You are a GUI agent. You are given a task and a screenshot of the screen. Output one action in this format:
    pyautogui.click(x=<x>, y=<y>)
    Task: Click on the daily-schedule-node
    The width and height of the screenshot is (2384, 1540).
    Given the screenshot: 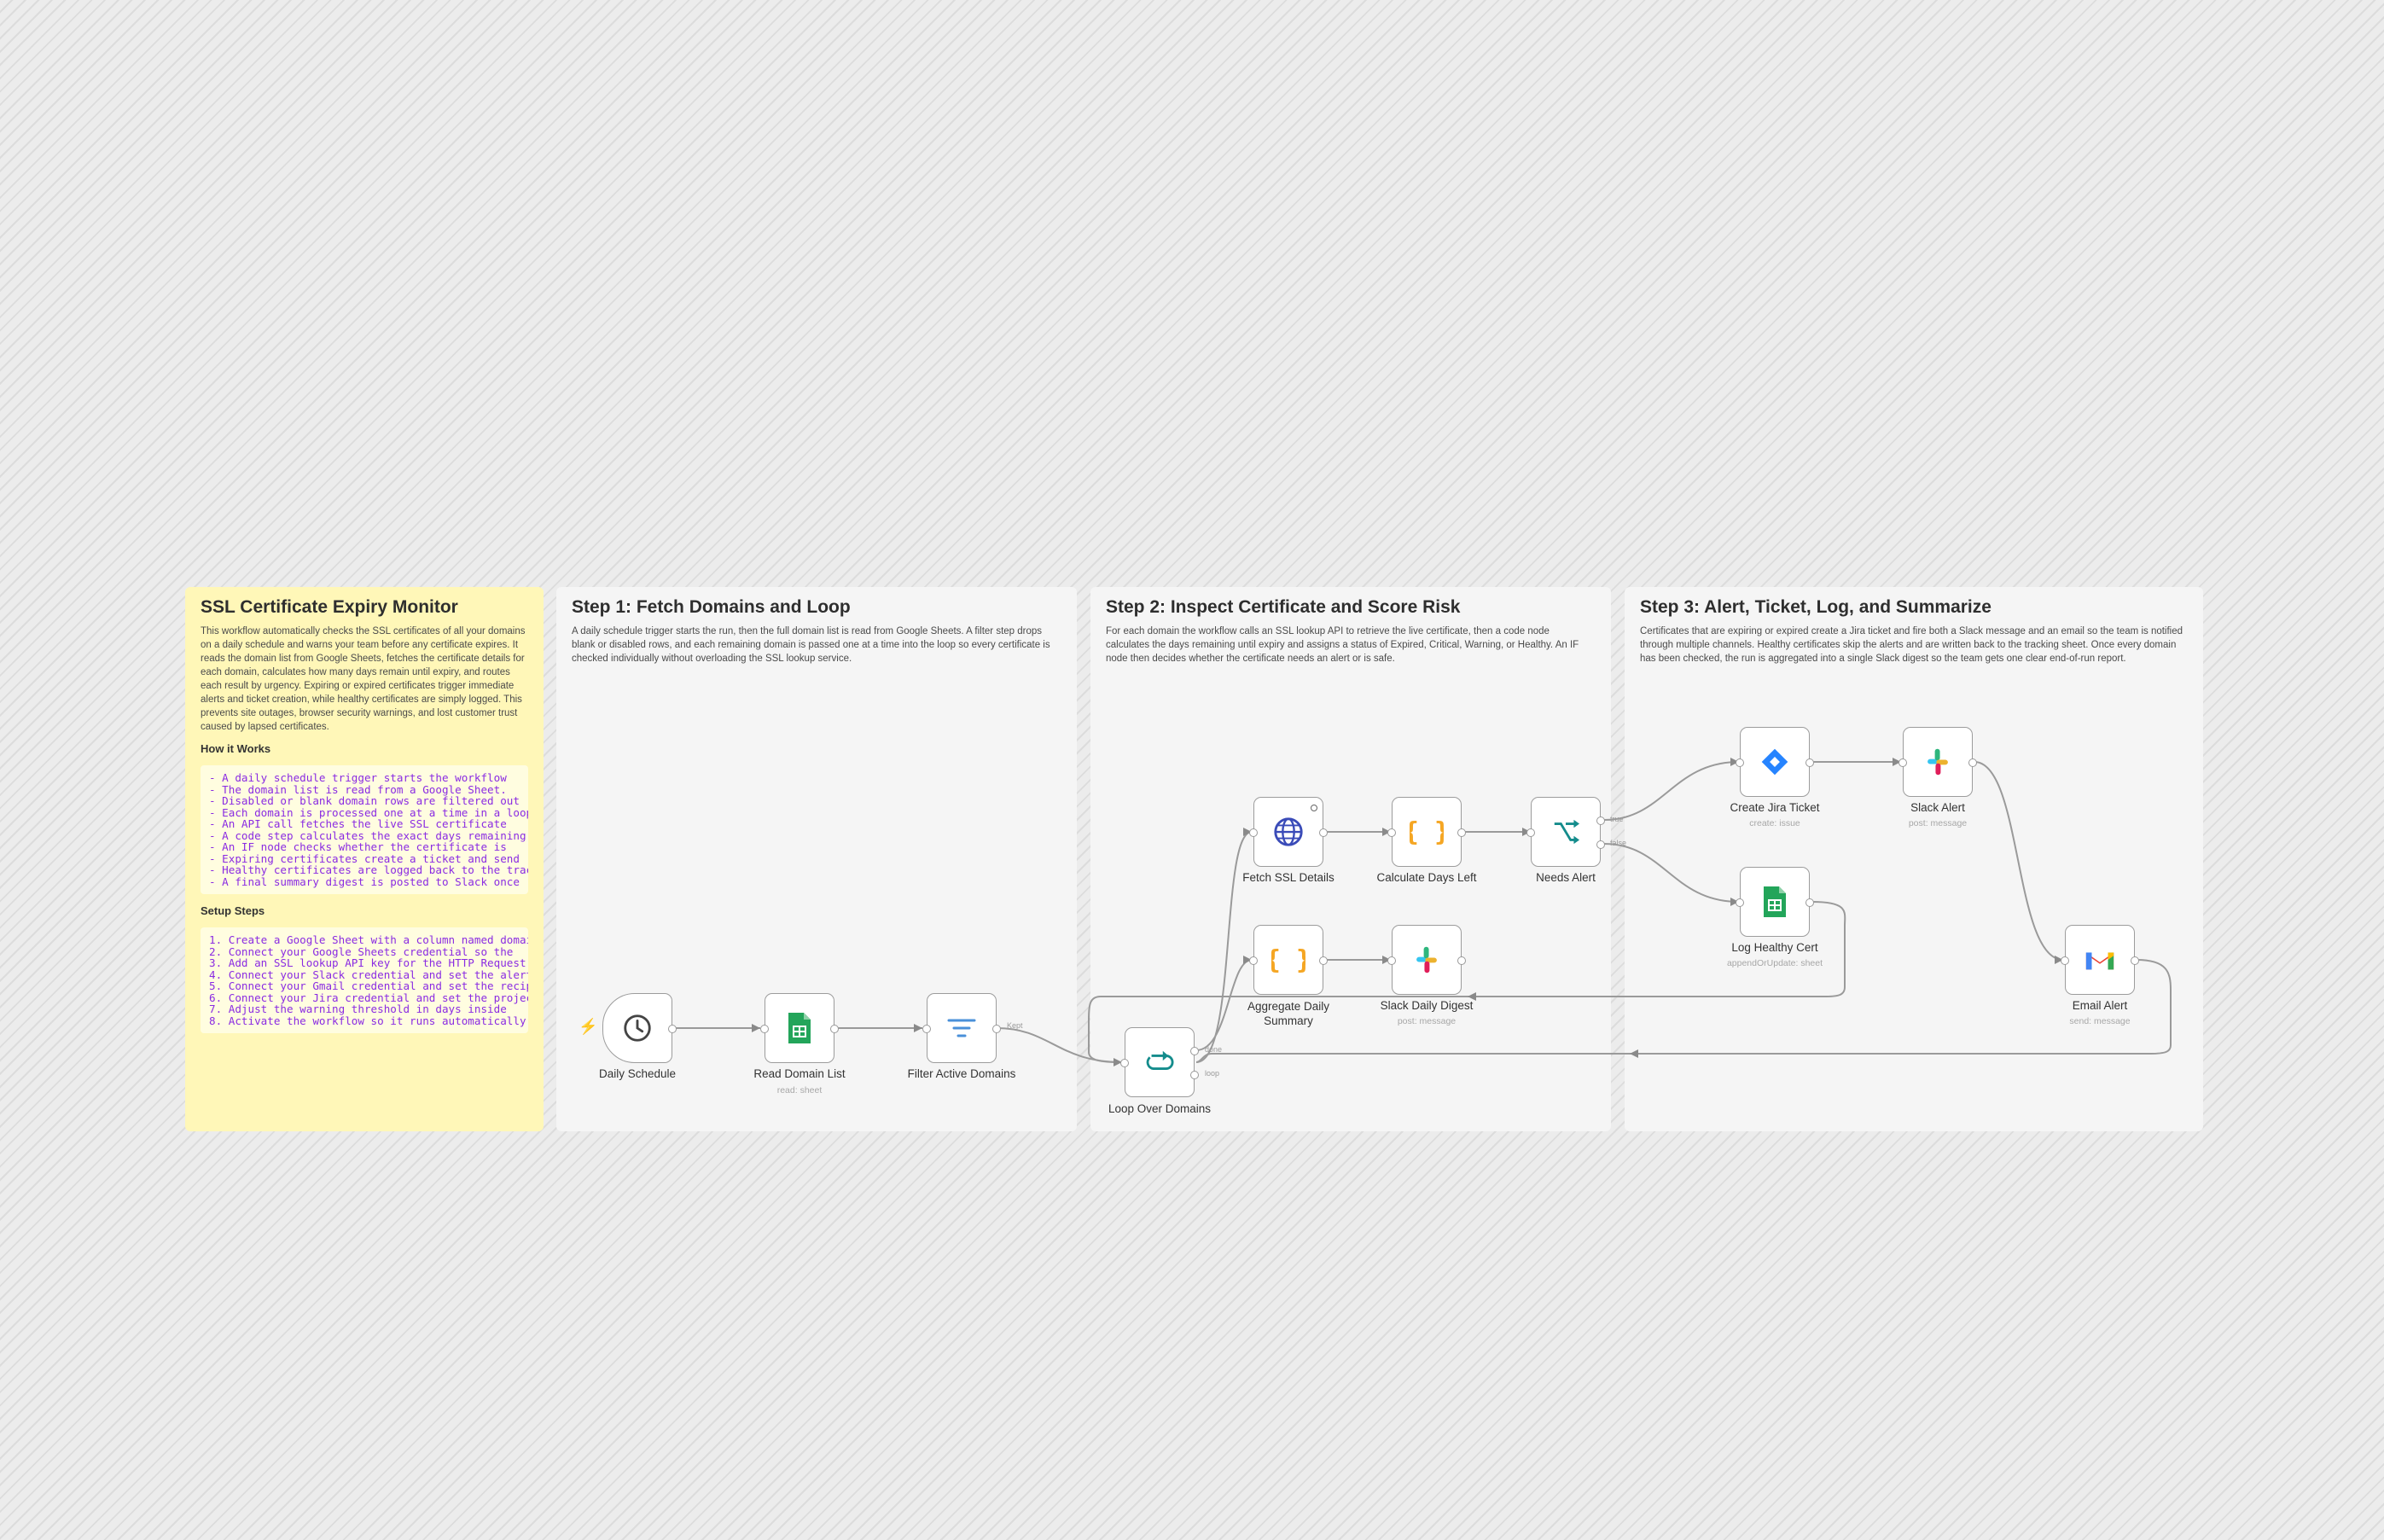 What is the action you would take?
    pyautogui.click(x=639, y=1028)
    